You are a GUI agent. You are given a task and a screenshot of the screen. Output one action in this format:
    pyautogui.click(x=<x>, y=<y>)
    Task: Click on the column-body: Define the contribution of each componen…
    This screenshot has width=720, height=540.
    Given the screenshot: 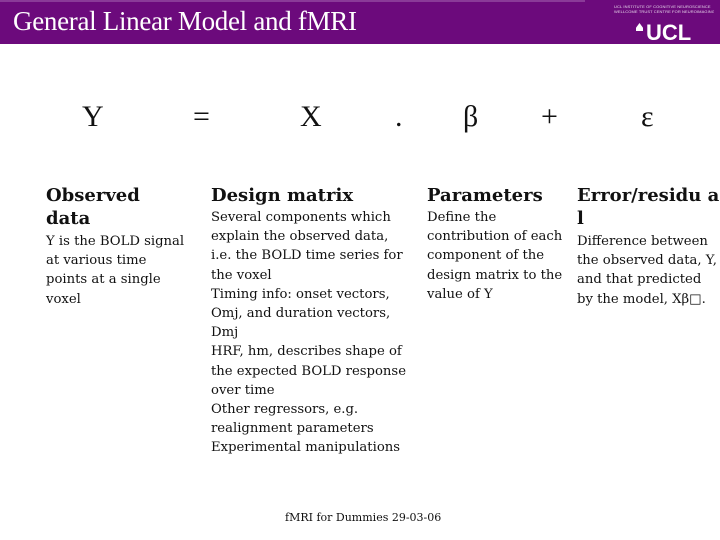 What is the action you would take?
    pyautogui.click(x=495, y=256)
    